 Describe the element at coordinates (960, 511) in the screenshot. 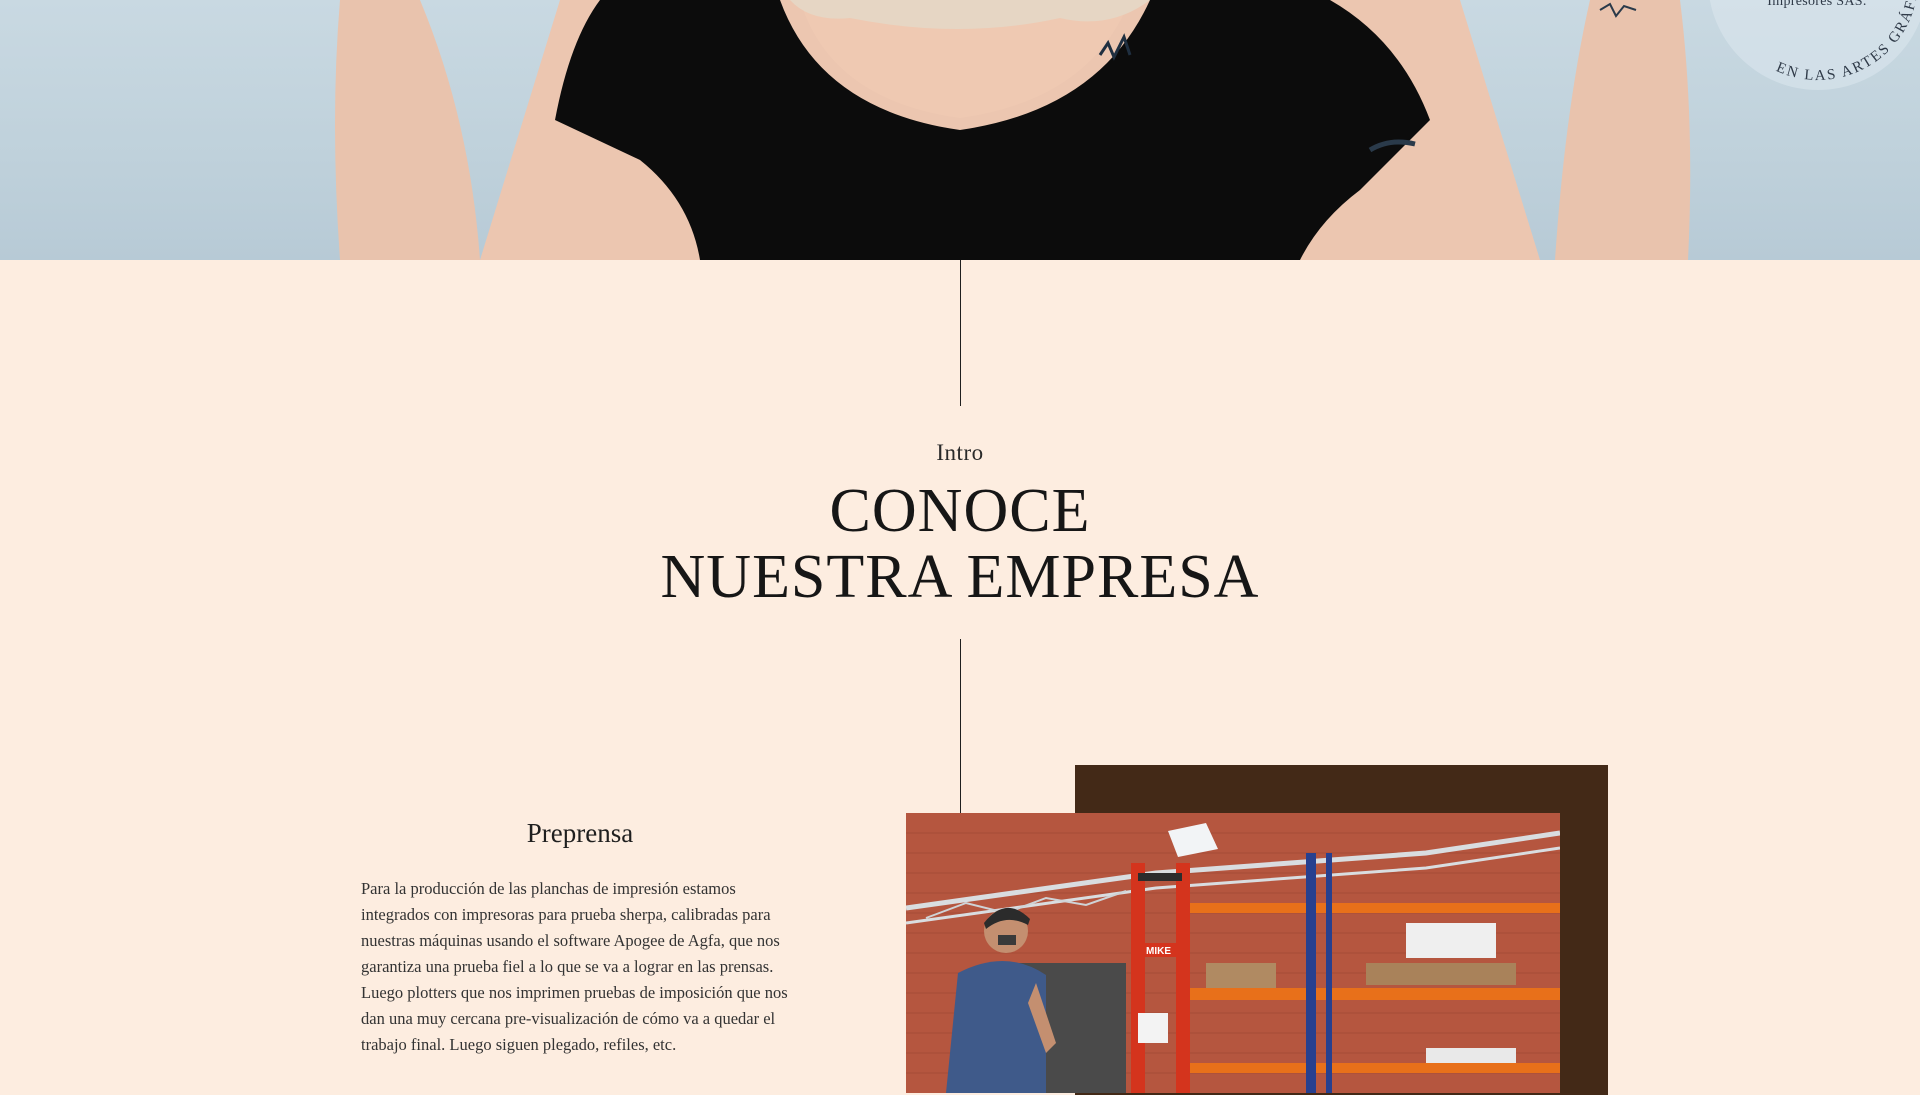

I see `intro-title-line-1: CONOCE` at that location.